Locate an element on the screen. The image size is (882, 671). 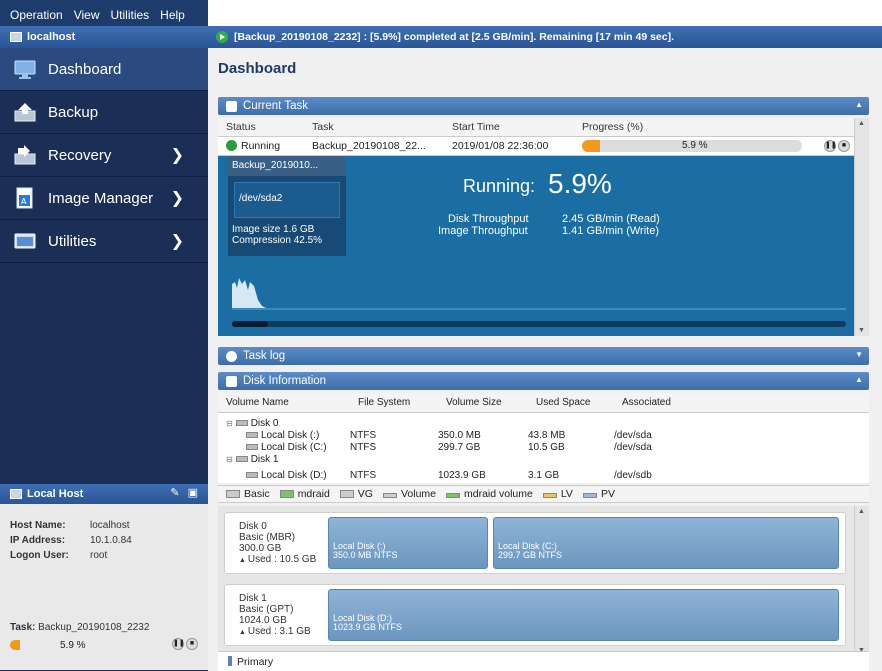
image-size: Image size 1.6 GB is located at coordinates (273, 229).